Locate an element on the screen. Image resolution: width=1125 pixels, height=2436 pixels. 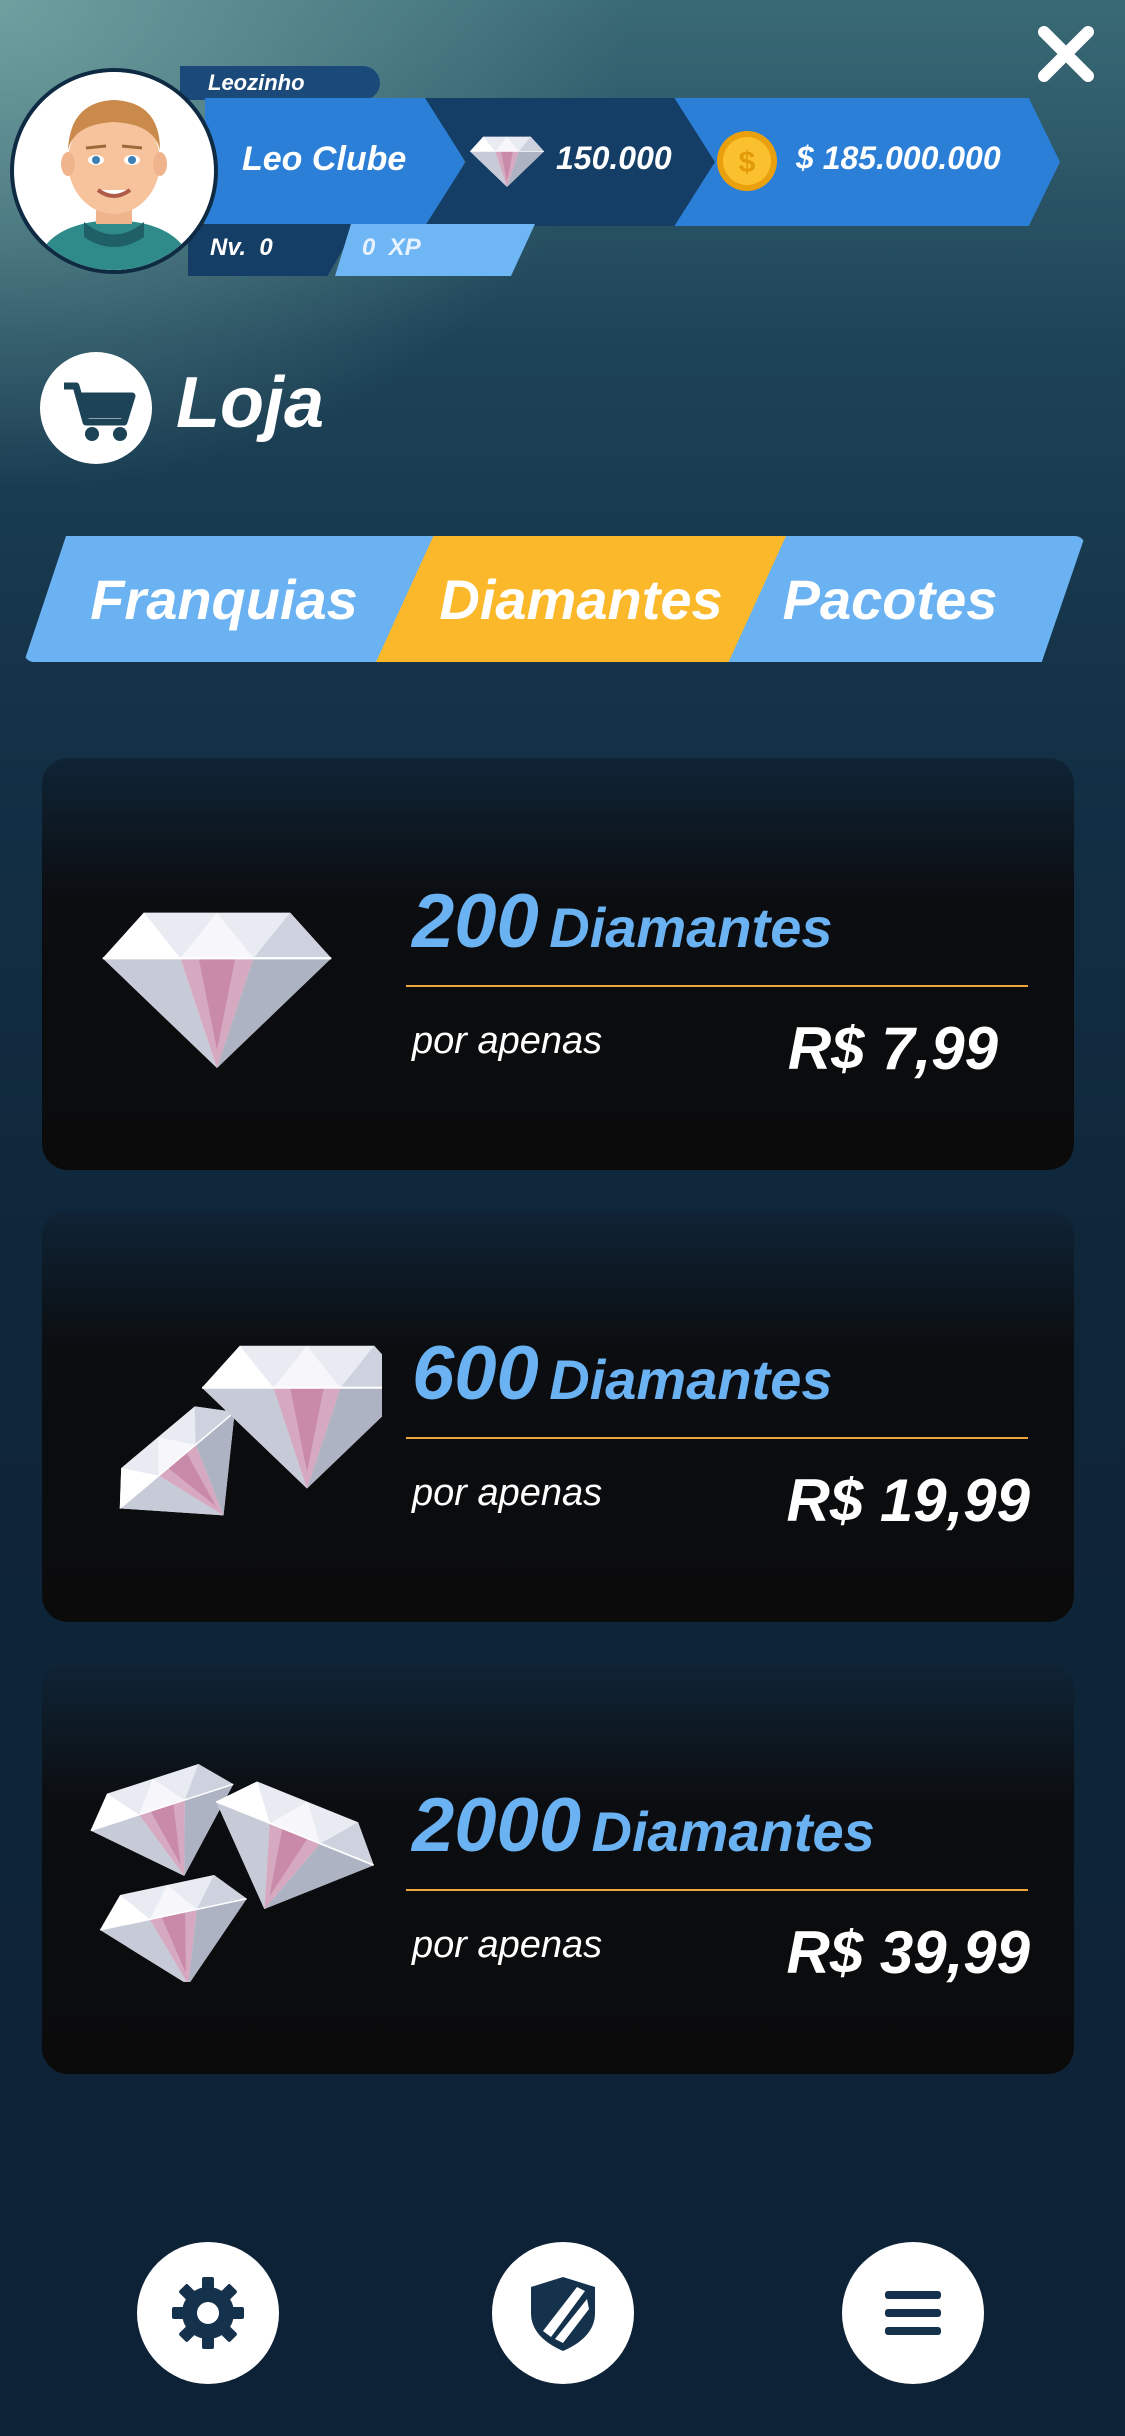
offer-price: R$ 7,99 is located at coordinates (892, 1048).